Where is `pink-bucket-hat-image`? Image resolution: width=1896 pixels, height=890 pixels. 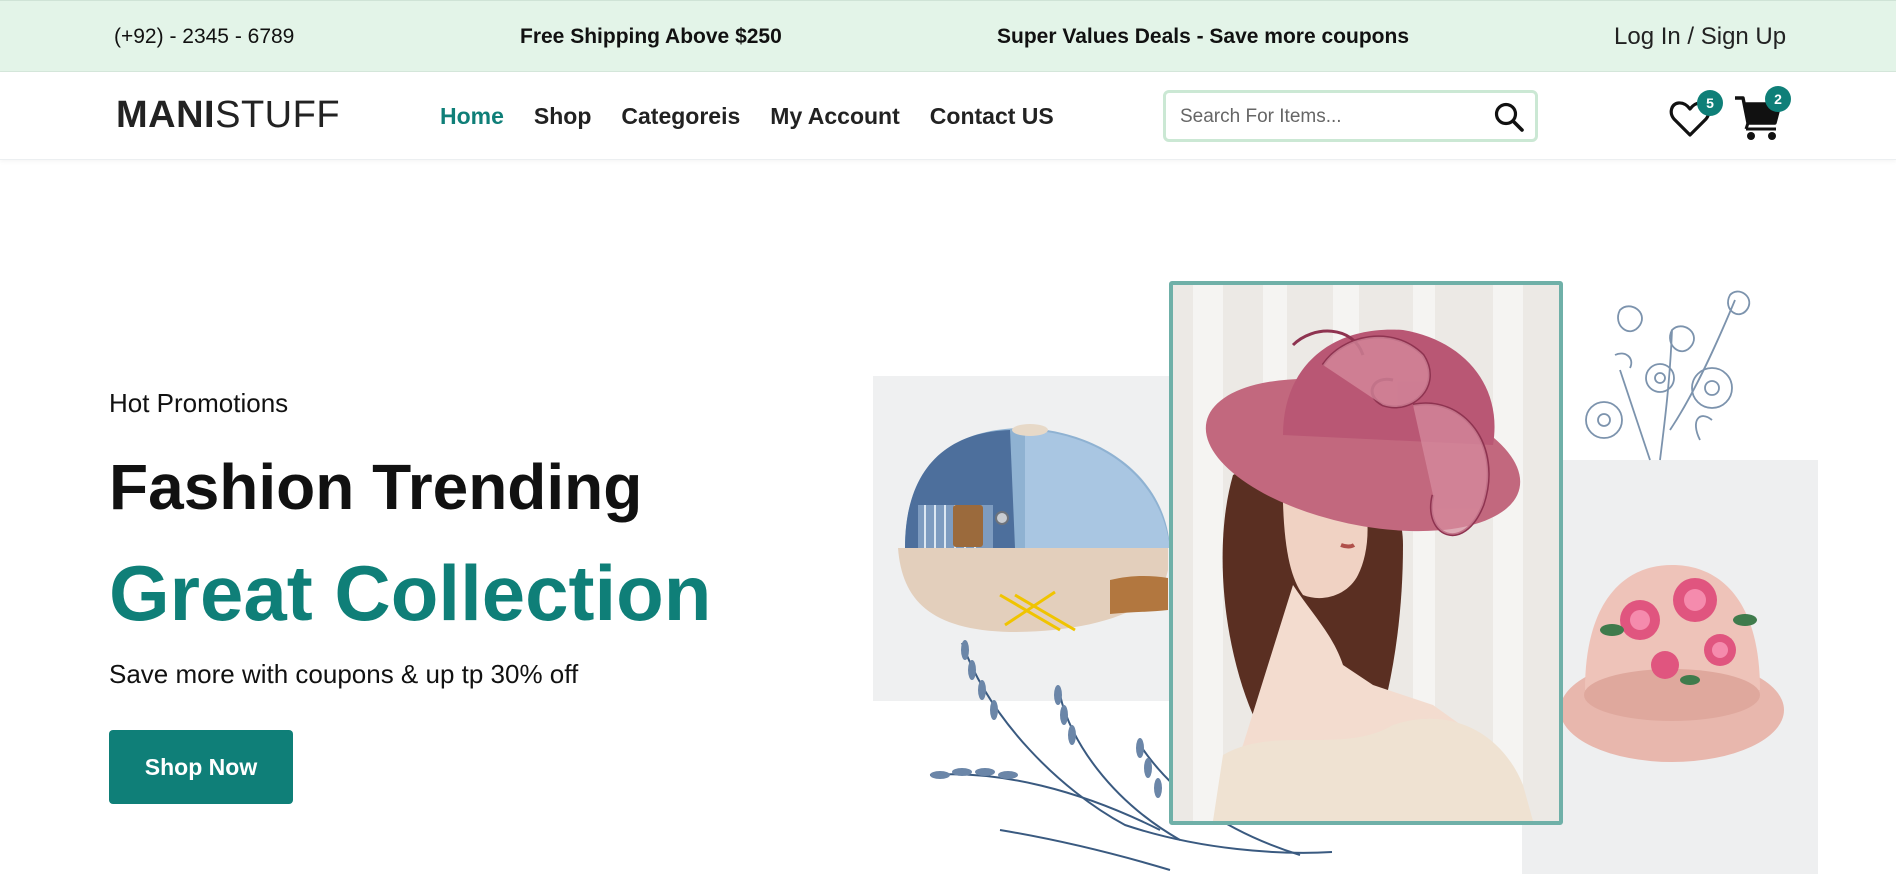
pink-bucket-hat-image is located at coordinates (1672, 663).